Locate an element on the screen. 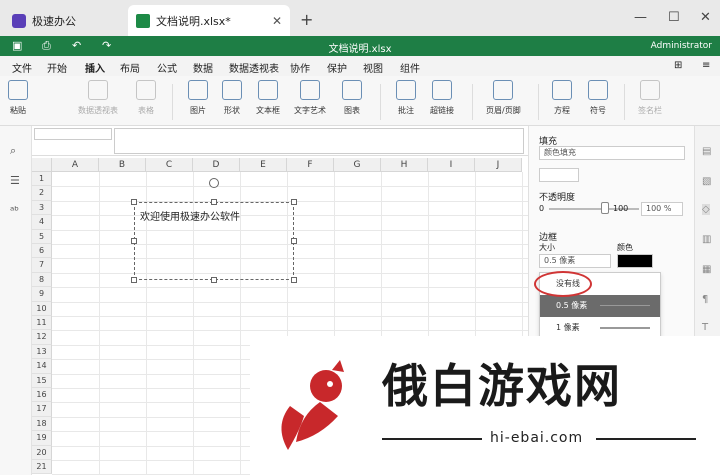 This screenshot has height=475, width=720. row-header: 8 is located at coordinates (42, 280).